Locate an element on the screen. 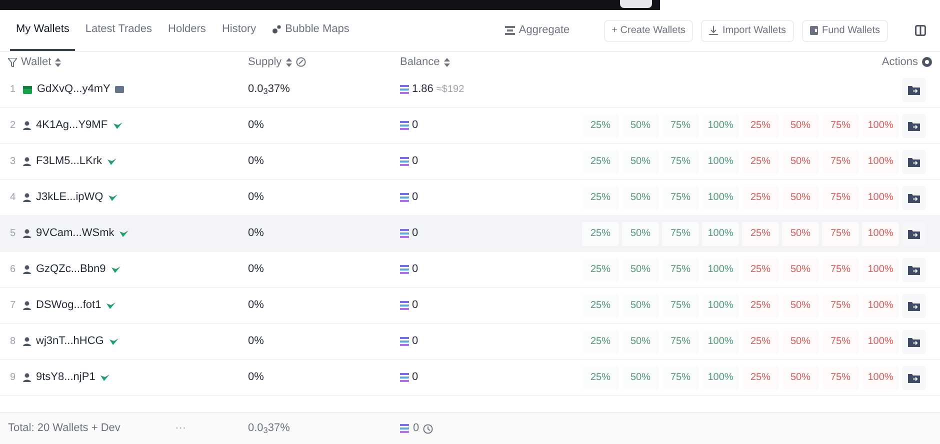  wallet-address: DSWog...fot1 is located at coordinates (69, 305).